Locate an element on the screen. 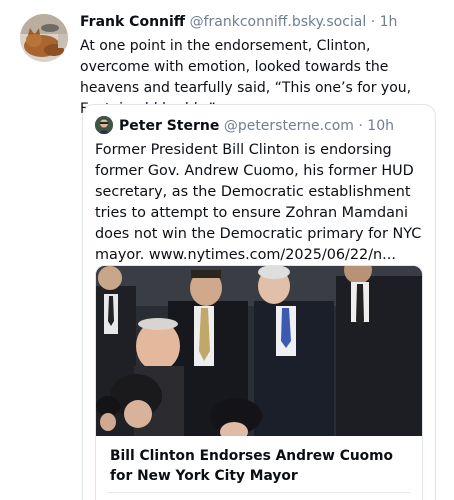  post-time: 1h is located at coordinates (389, 22).